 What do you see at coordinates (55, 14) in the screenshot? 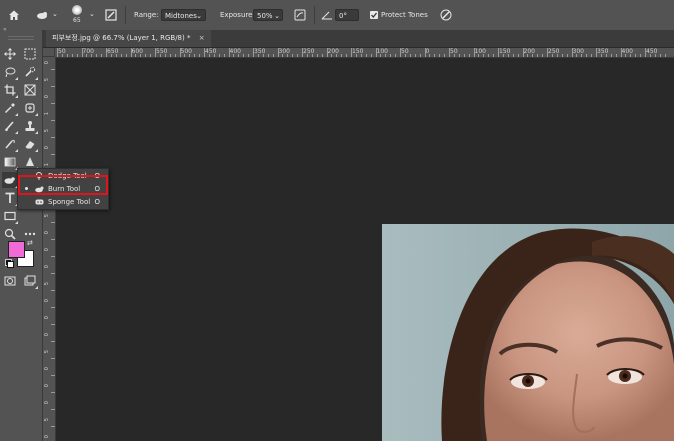
I see `preset-dropdown-arrow: ⌄` at bounding box center [55, 14].